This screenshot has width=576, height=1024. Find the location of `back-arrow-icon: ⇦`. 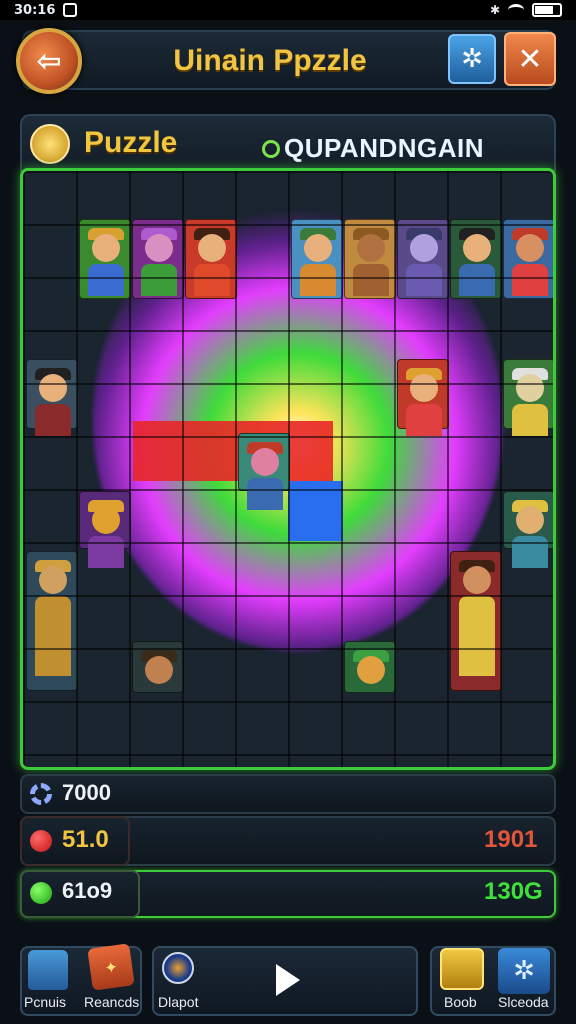

back-arrow-icon: ⇦ is located at coordinates (49, 61).